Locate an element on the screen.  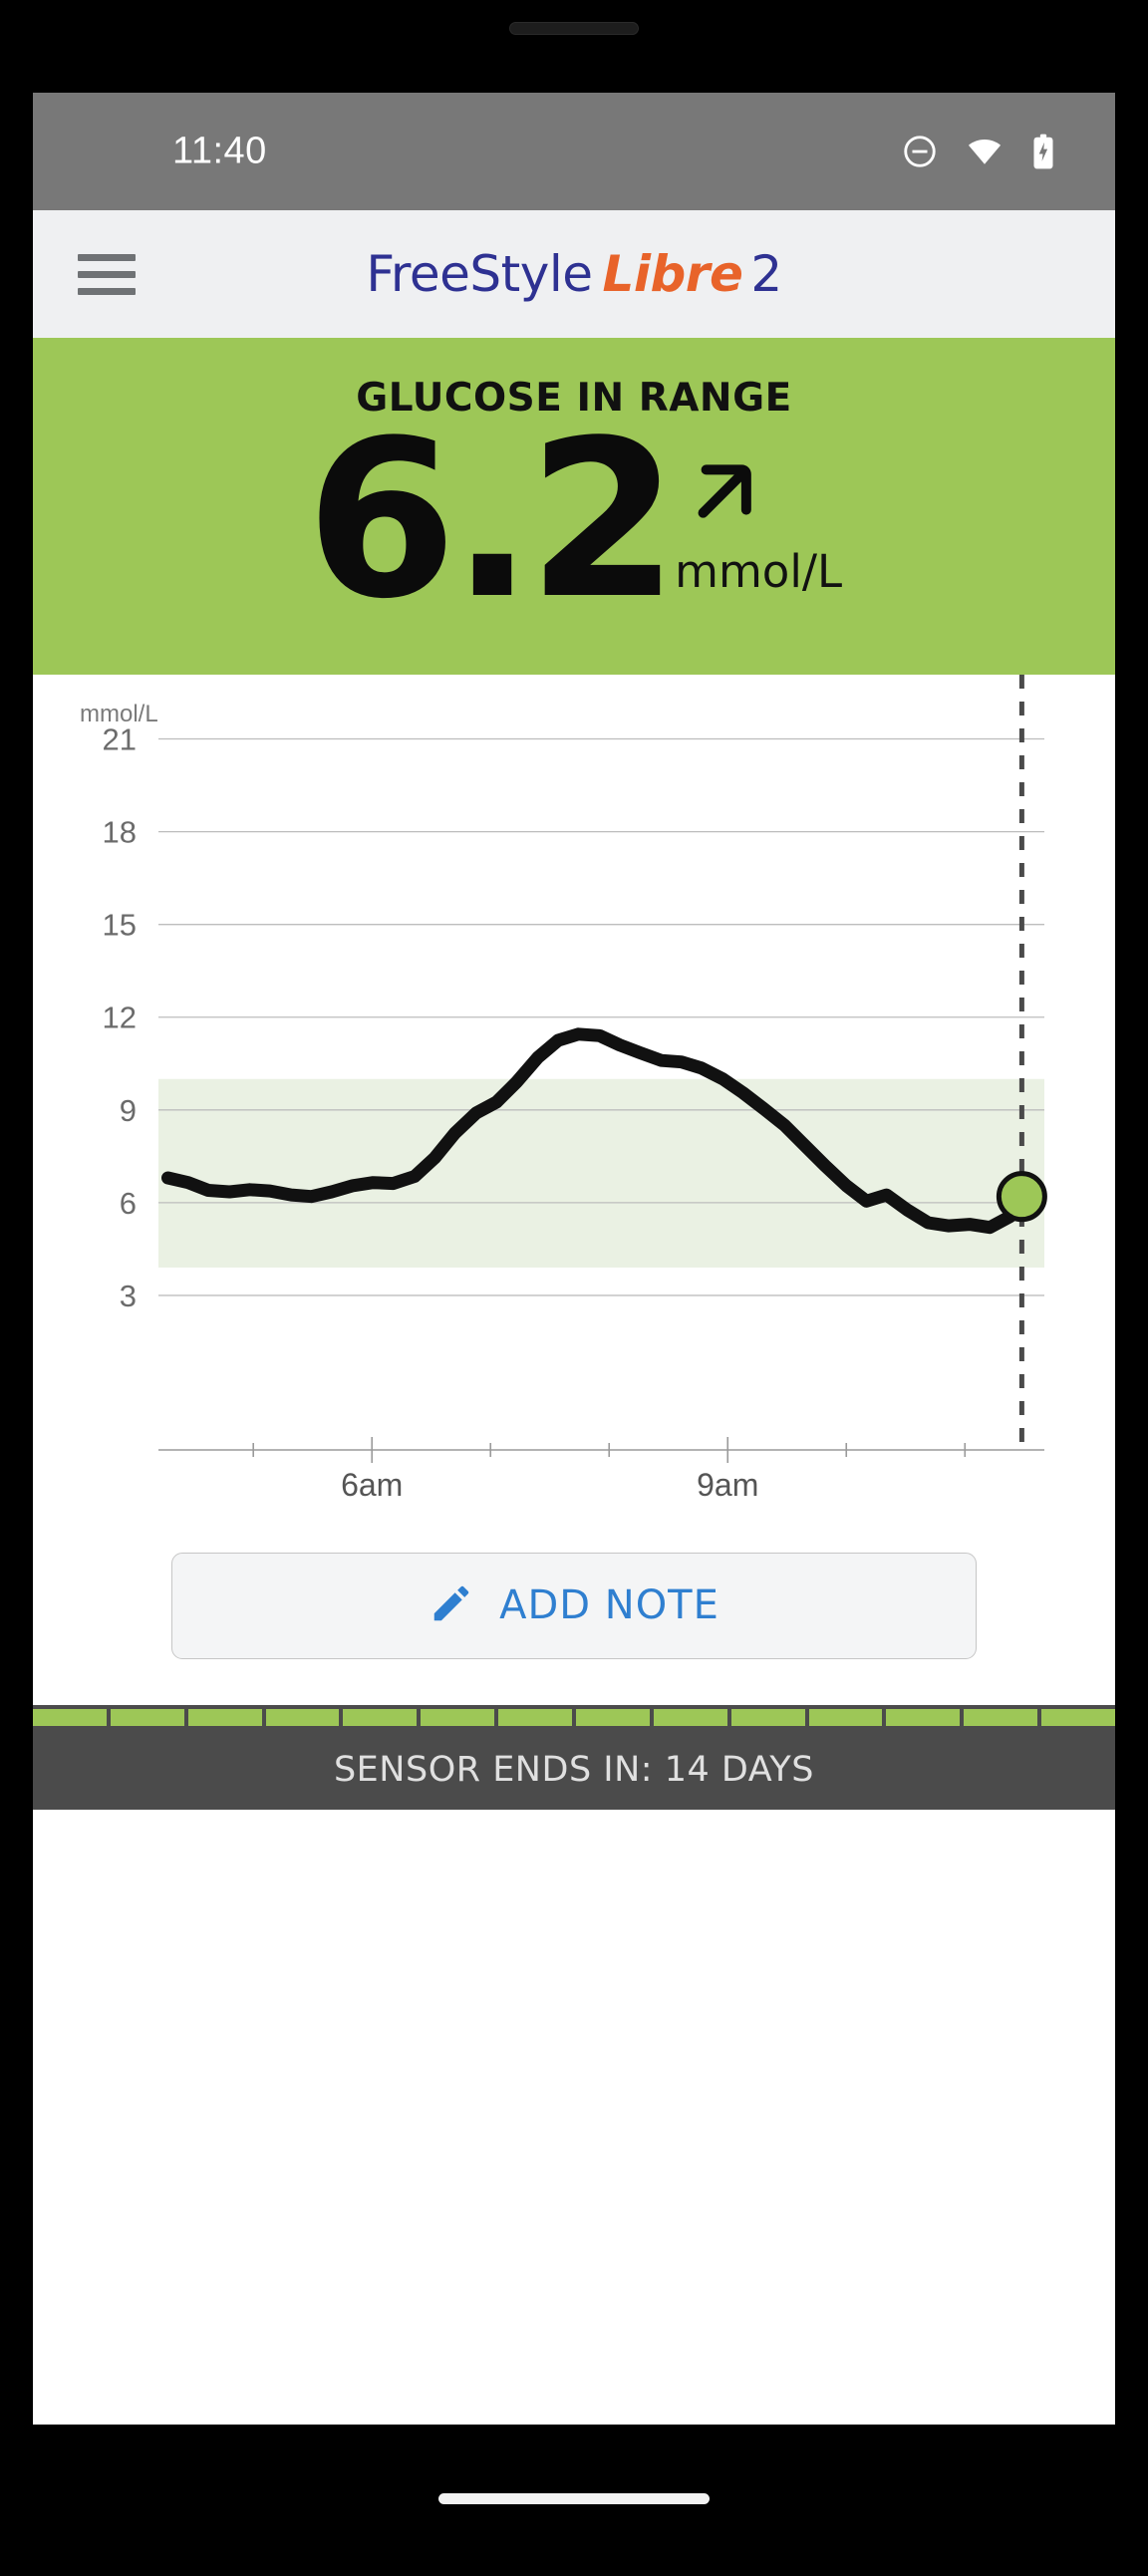
chart-x-tick-label: 6am is located at coordinates (372, 1485).